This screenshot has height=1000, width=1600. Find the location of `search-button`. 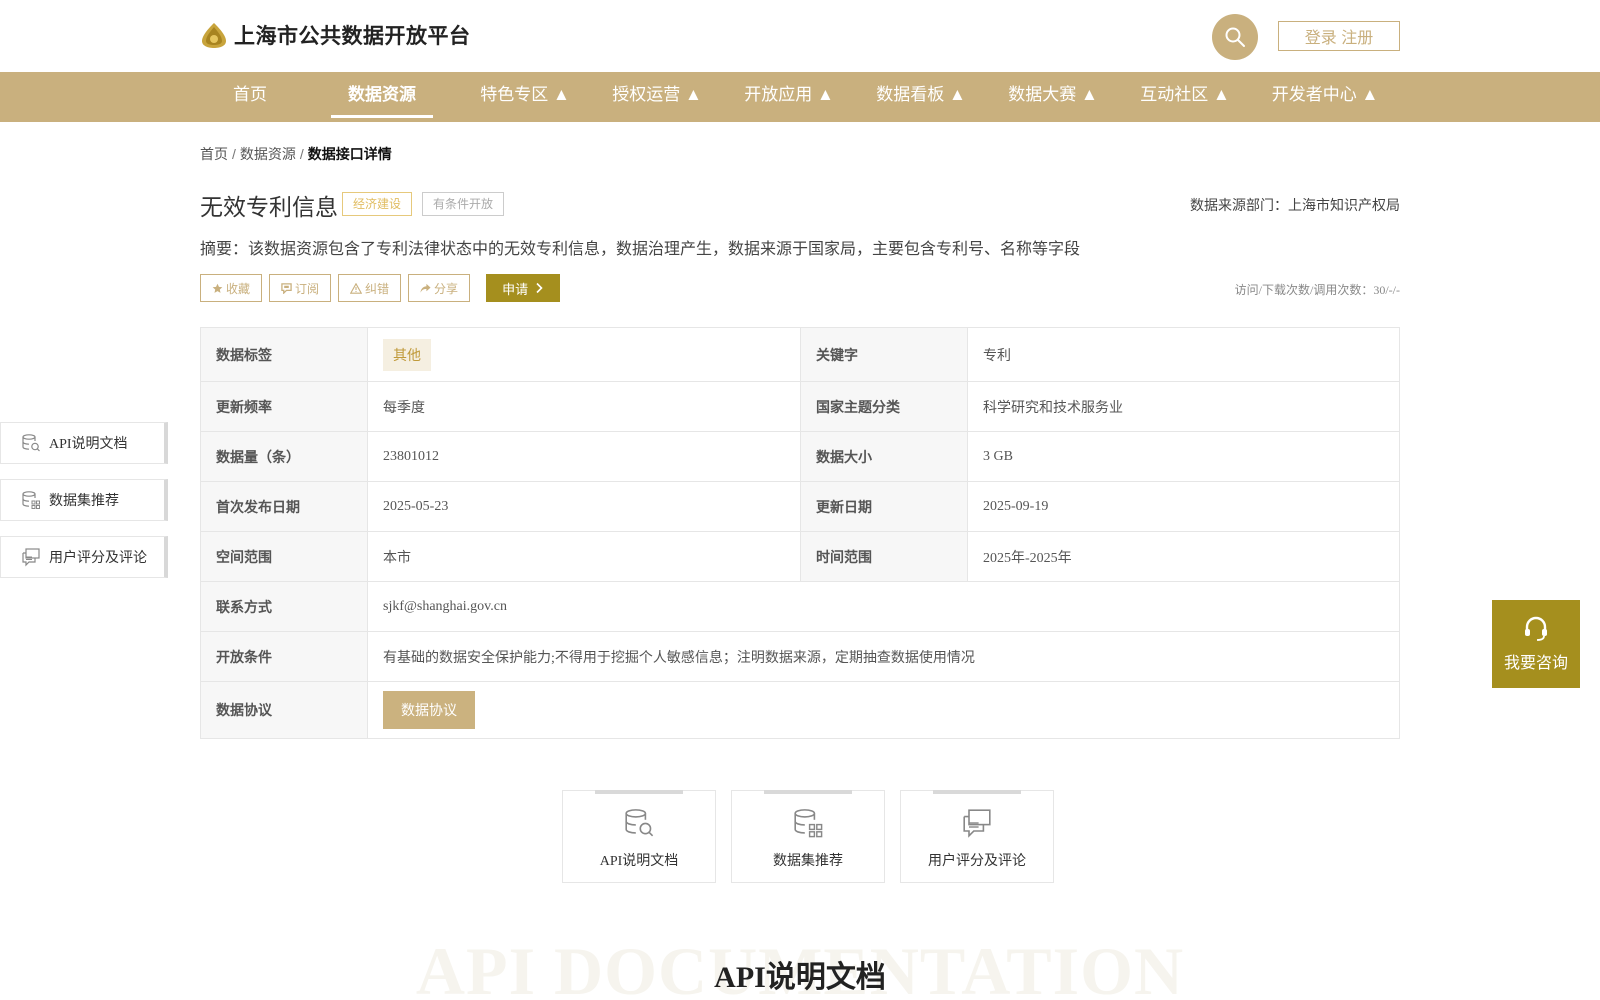

search-button is located at coordinates (1235, 37).